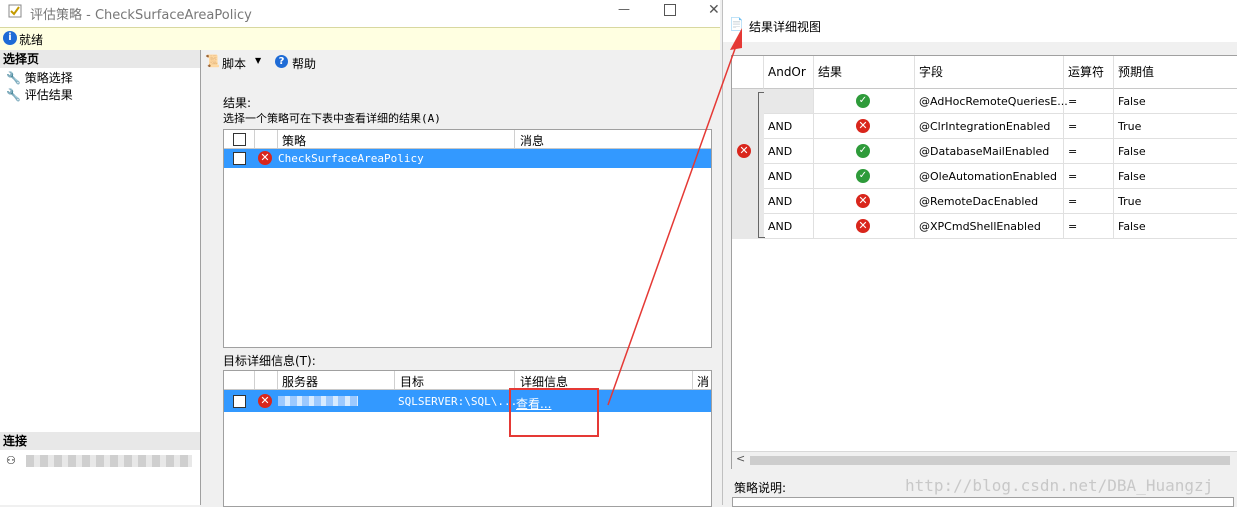 Image resolution: width=1237 pixels, height=507 pixels. Describe the element at coordinates (674, 217) in the screenshot. I see `annotation-arrow` at that location.